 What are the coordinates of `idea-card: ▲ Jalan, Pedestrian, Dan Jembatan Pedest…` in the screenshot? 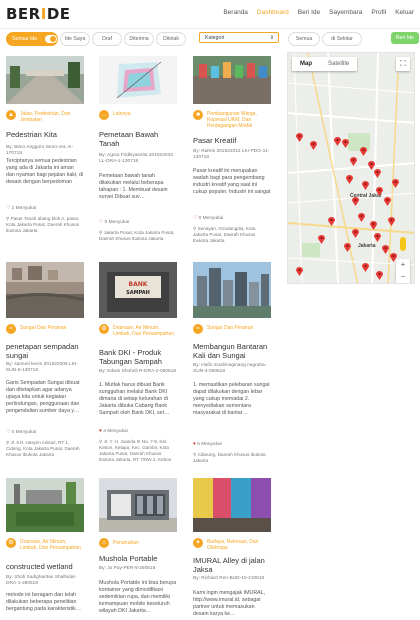 It's located at (45, 151).